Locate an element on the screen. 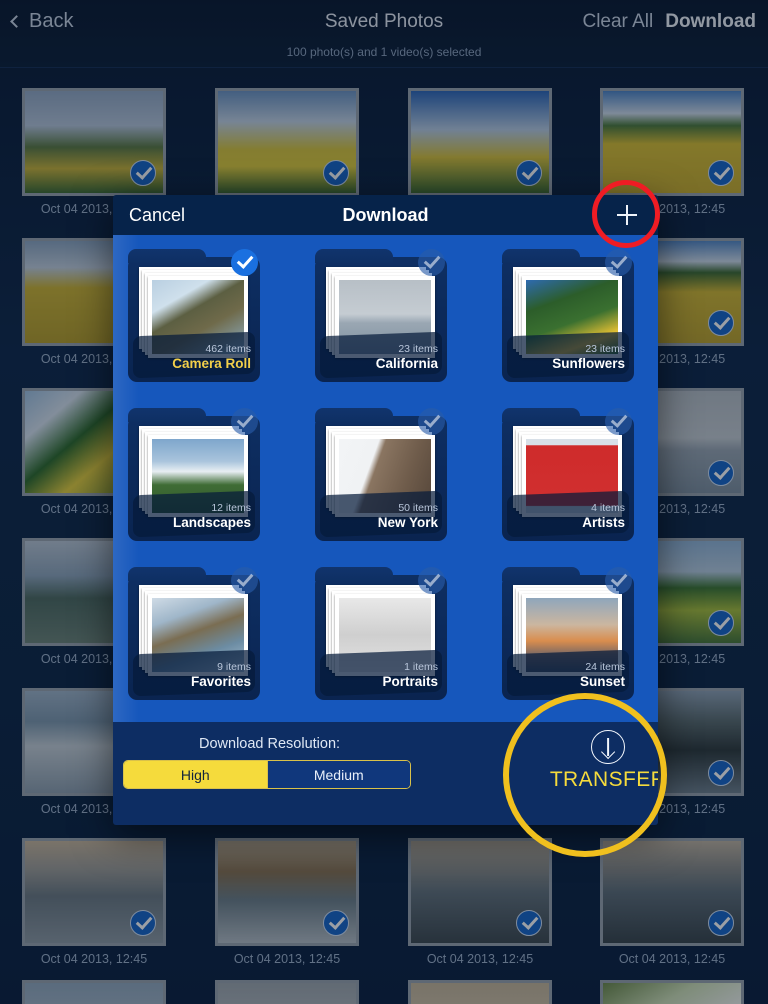 The image size is (768, 1004). album-checkmark-icon-selected is located at coordinates (244, 262).